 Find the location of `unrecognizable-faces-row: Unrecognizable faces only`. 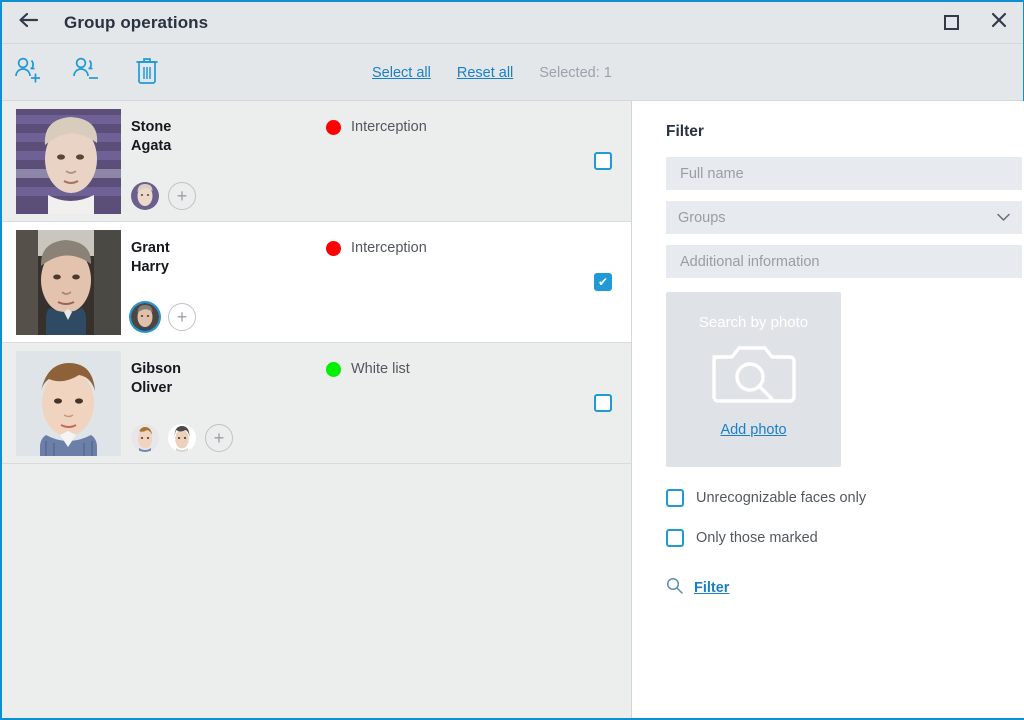

unrecognizable-faces-row: Unrecognizable faces only is located at coordinates (844, 487).